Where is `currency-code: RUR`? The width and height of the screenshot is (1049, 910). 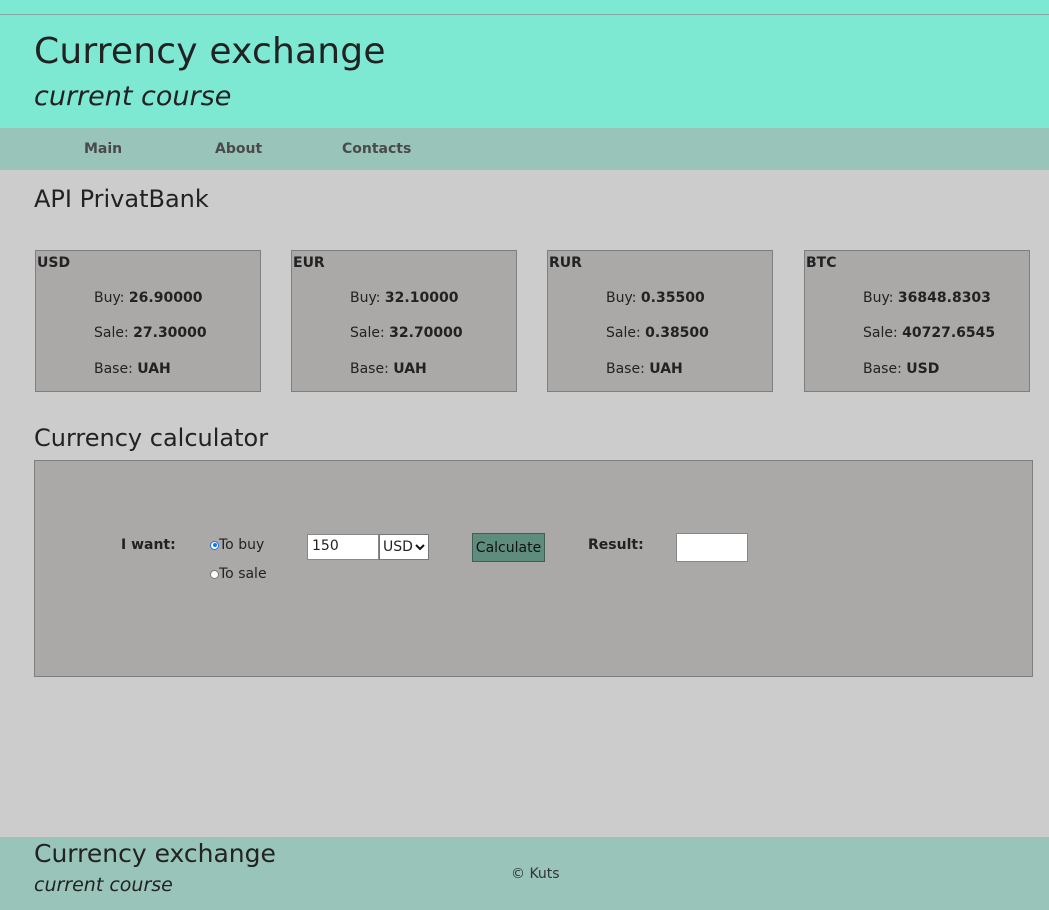 currency-code: RUR is located at coordinates (565, 263).